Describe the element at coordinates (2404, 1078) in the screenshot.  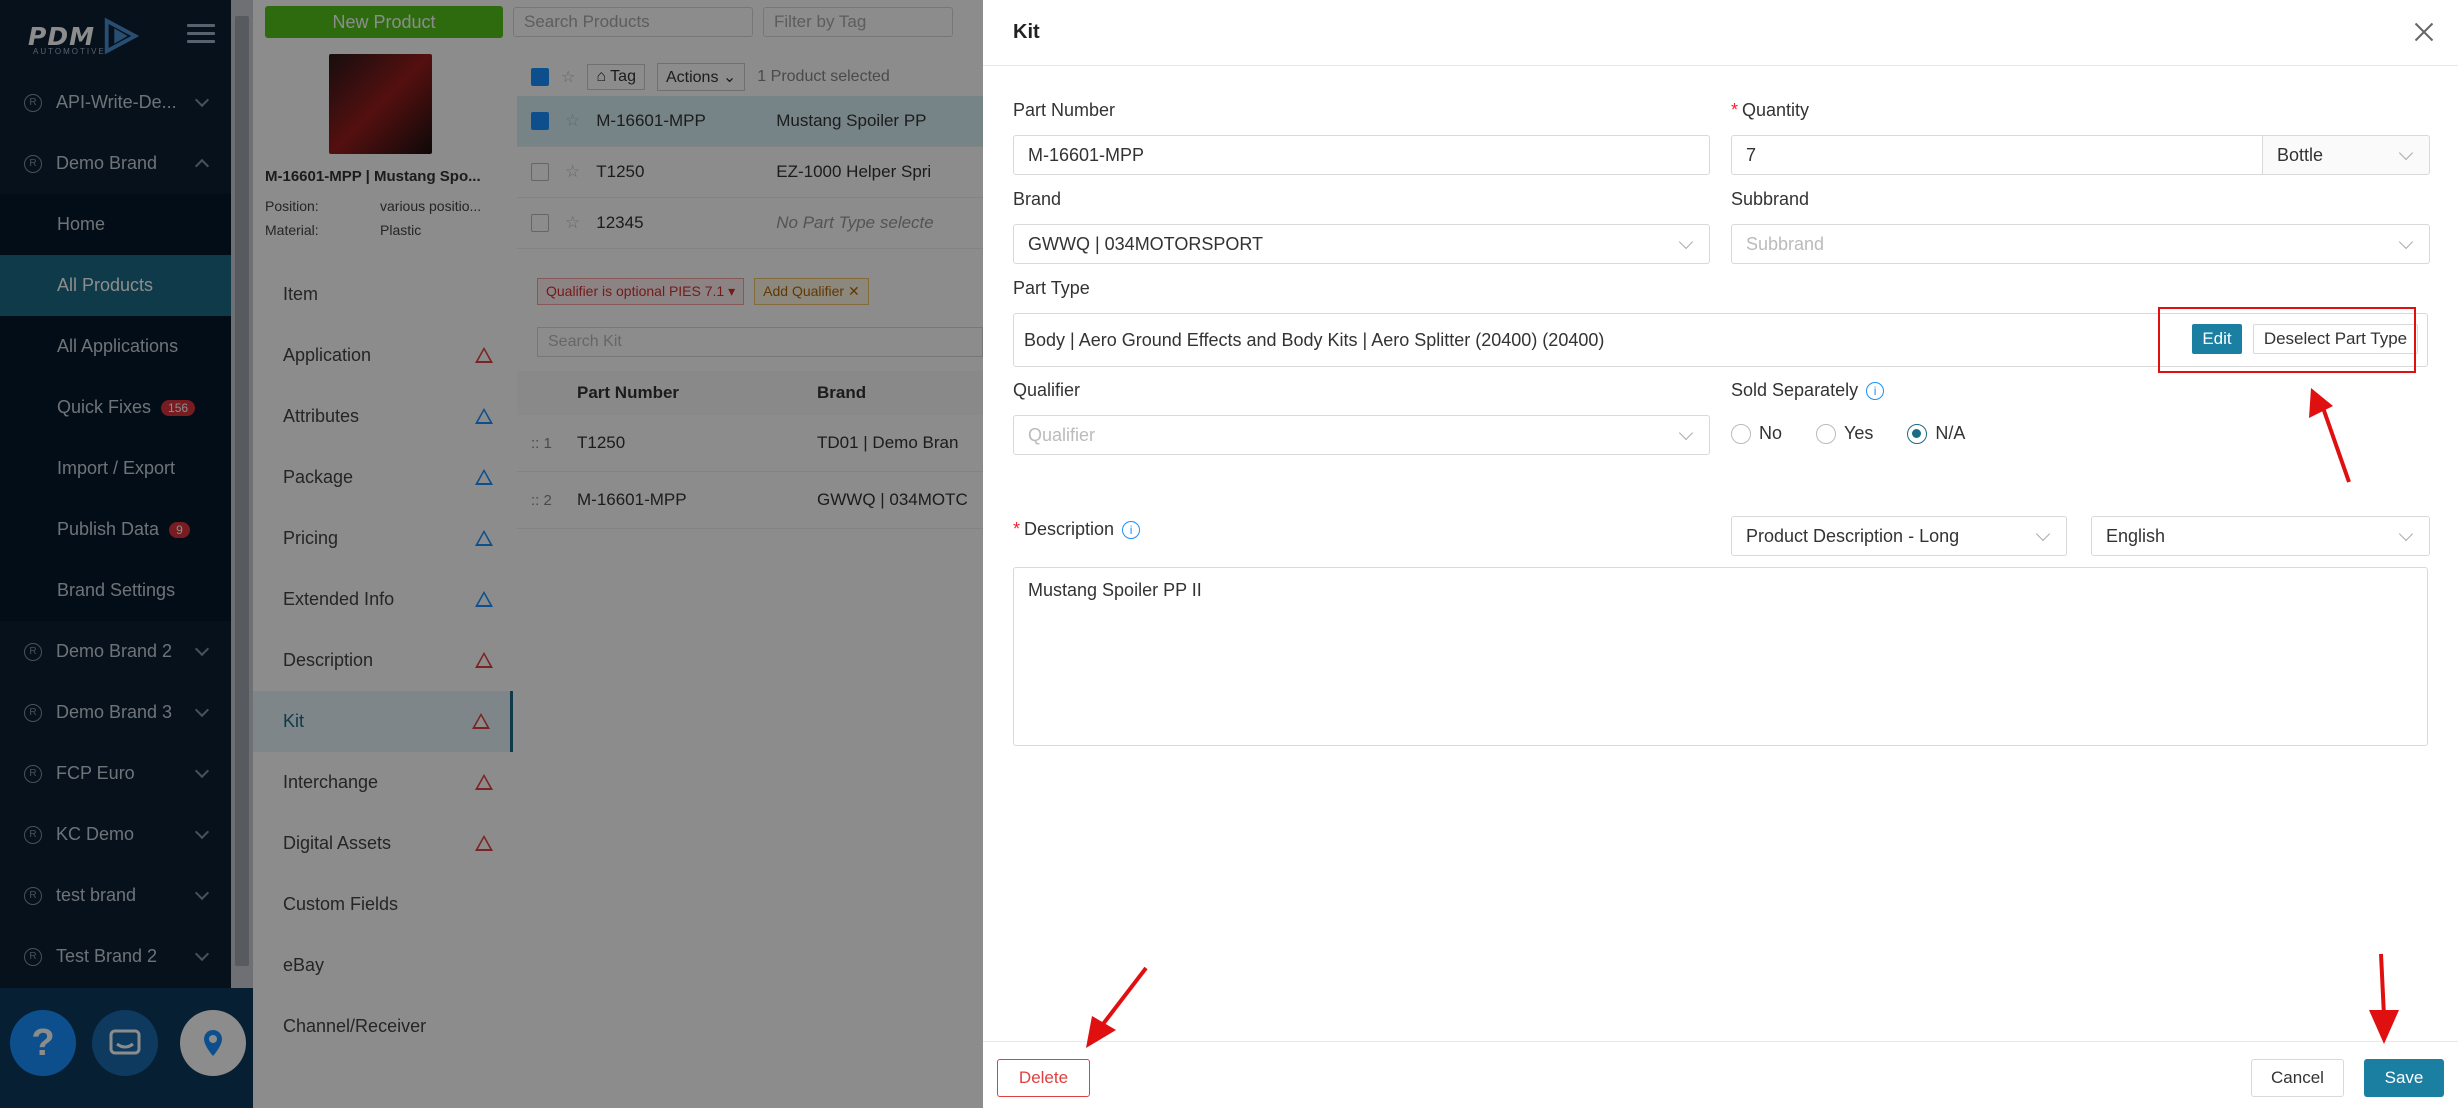
I see `save-button: Save` at that location.